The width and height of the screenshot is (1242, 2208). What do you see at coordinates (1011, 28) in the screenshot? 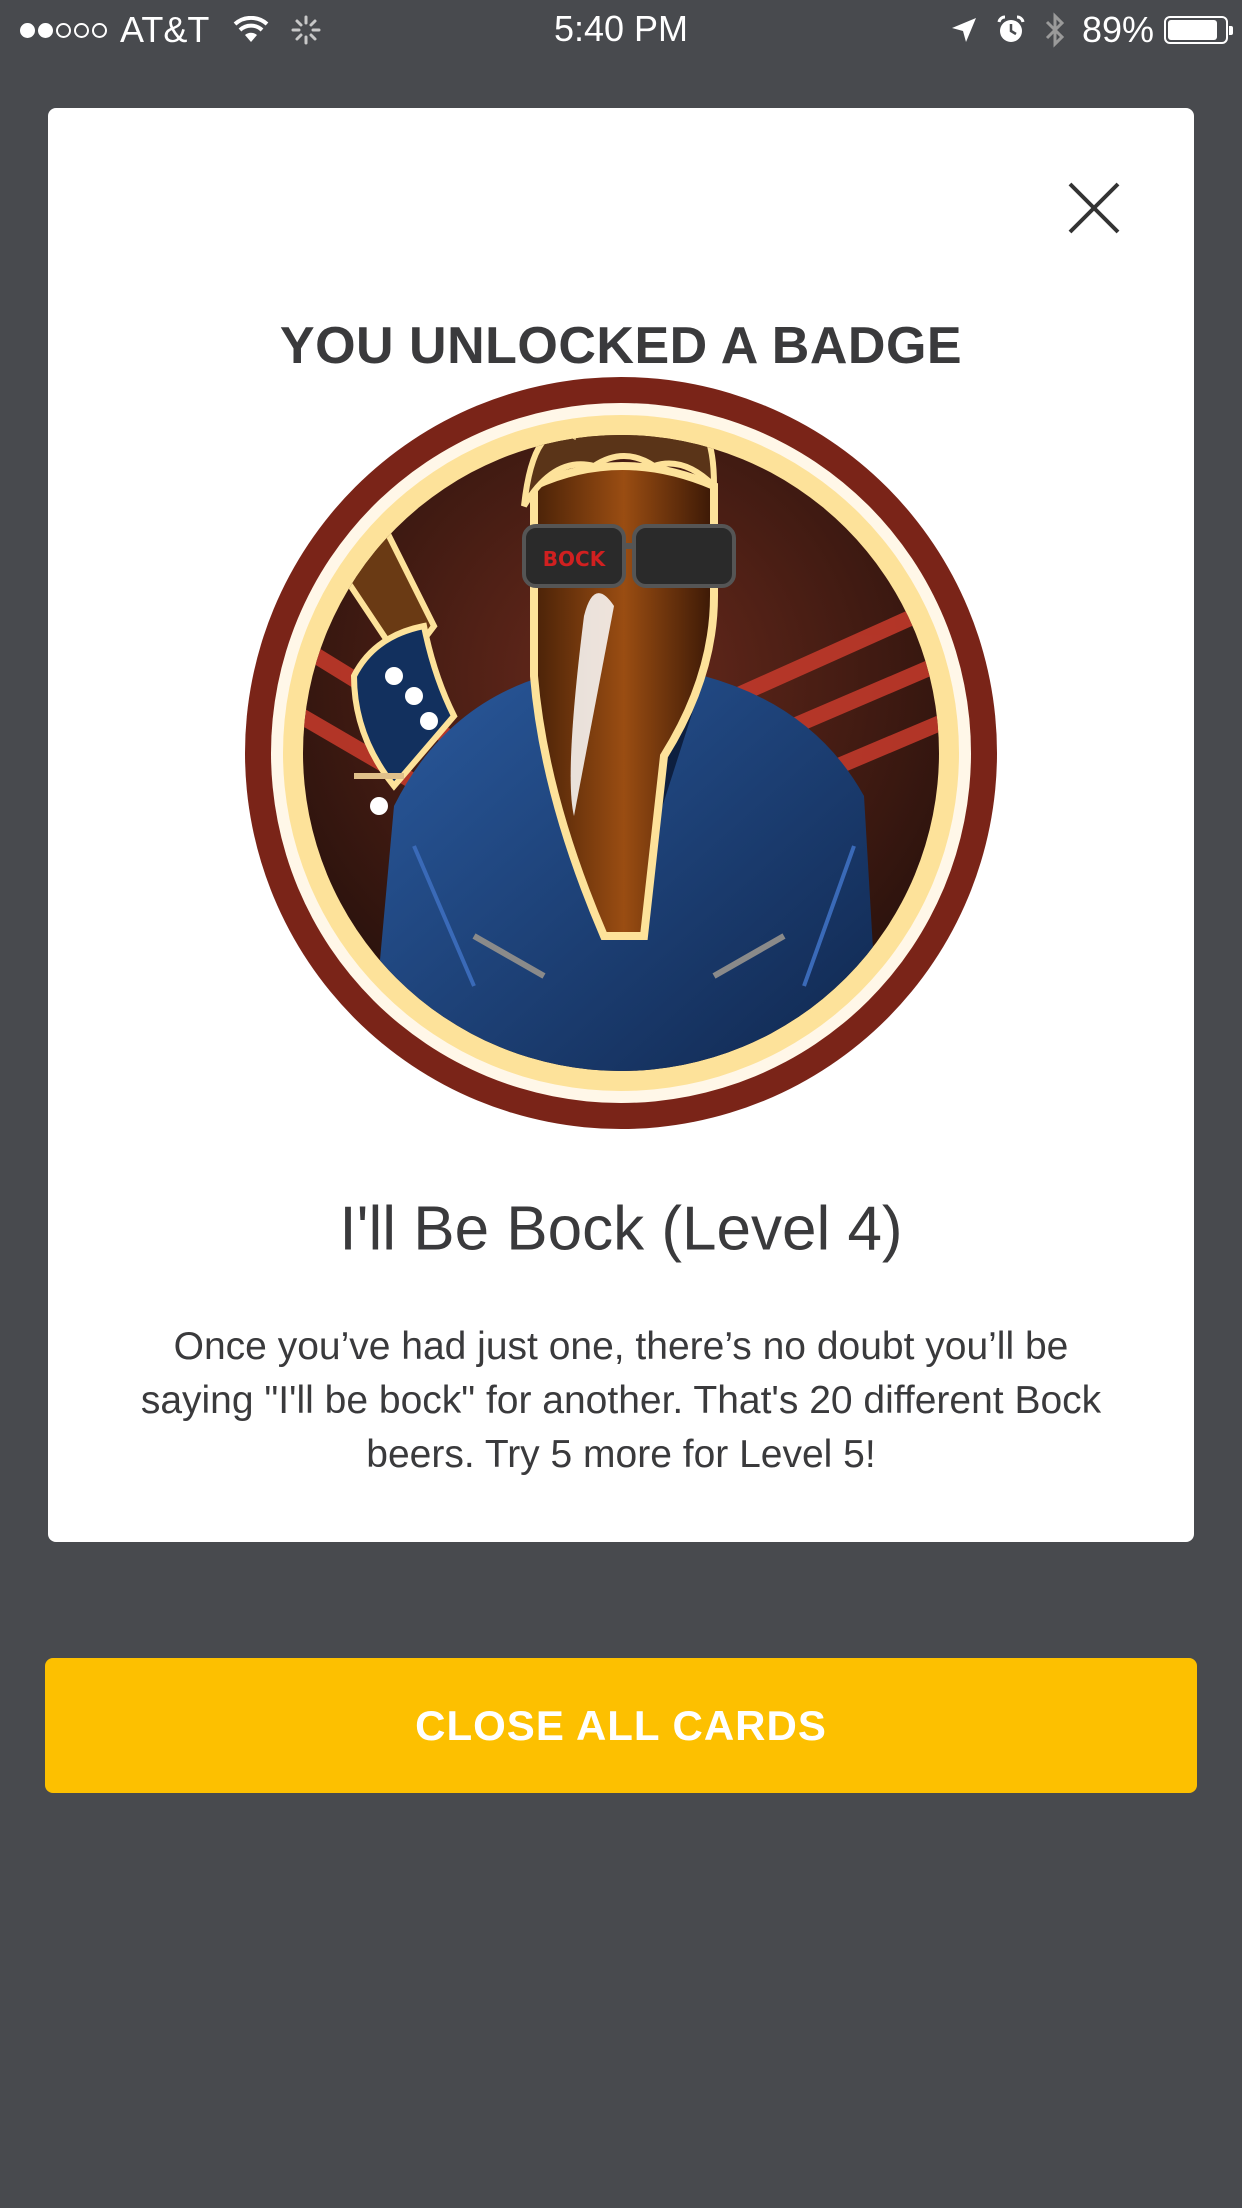
I see `alarm-clock-icon` at bounding box center [1011, 28].